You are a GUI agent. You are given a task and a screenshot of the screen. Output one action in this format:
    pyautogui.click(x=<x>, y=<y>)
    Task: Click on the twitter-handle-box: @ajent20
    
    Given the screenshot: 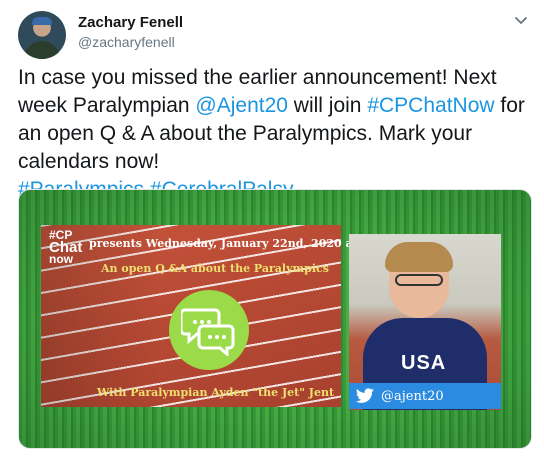 What is the action you would take?
    pyautogui.click(x=425, y=396)
    